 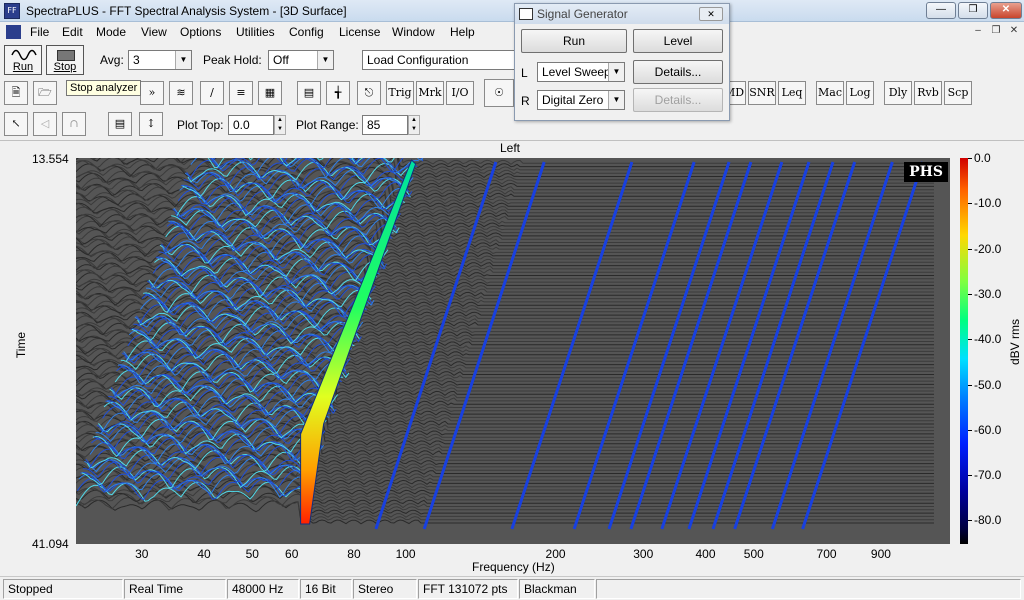 What do you see at coordinates (468, 589) in the screenshot?
I see `status-fft: FFT 131072 pts` at bounding box center [468, 589].